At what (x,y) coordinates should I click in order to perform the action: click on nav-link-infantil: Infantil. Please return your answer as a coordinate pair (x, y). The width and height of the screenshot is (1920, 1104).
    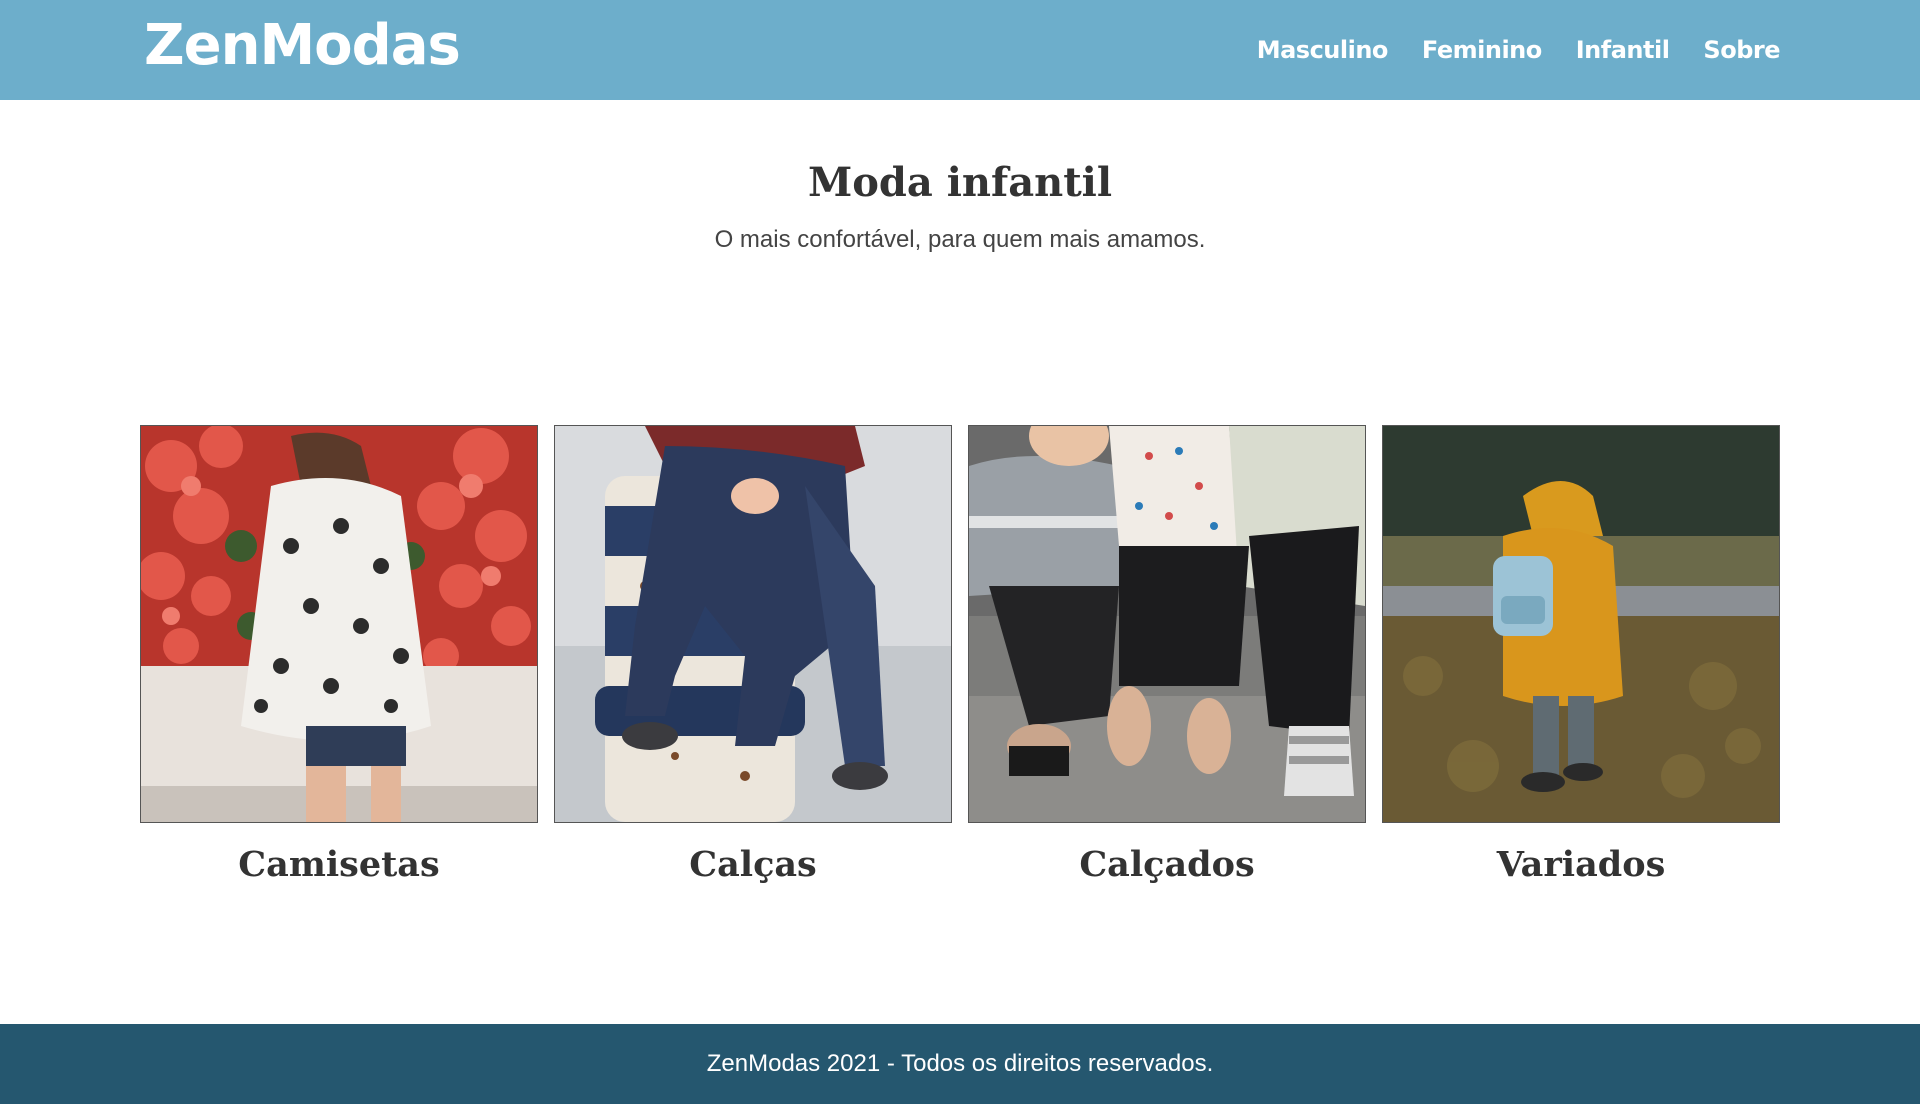
    Looking at the image, I should click on (1623, 50).